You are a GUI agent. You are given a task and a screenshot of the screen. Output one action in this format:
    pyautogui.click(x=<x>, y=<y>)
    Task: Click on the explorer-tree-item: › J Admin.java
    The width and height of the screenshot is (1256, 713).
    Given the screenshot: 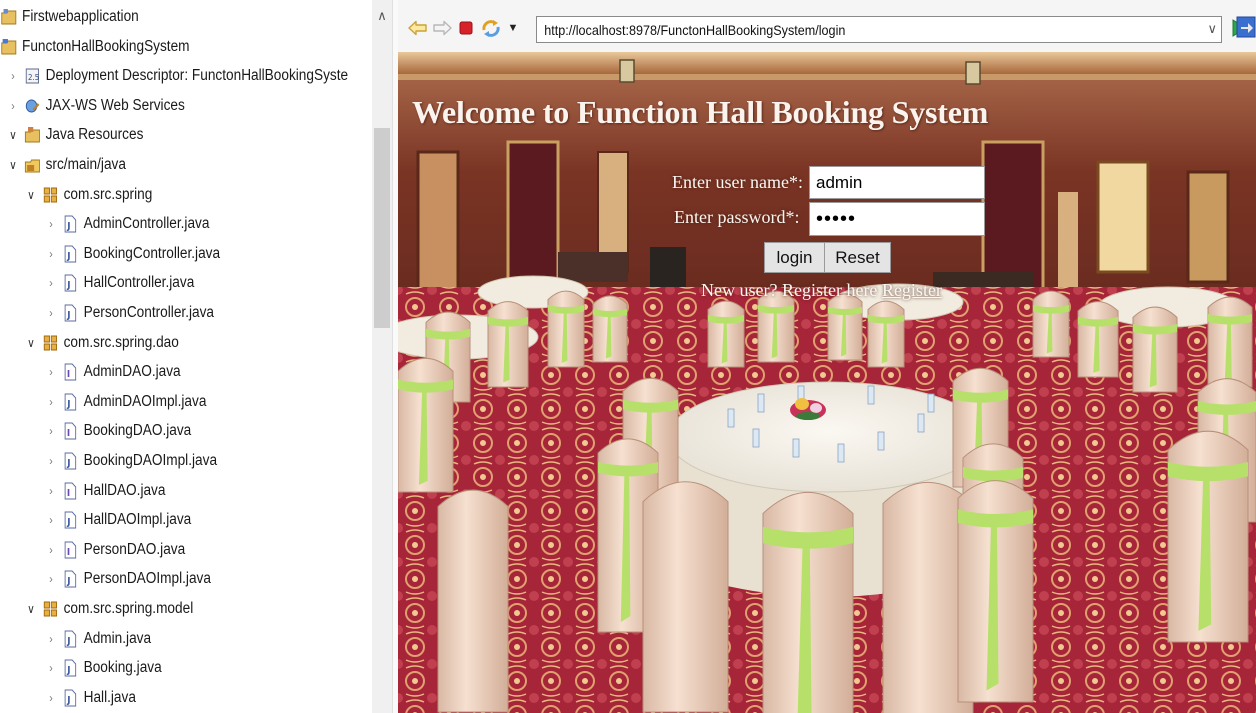 What is the action you would take?
    pyautogui.click(x=97, y=639)
    